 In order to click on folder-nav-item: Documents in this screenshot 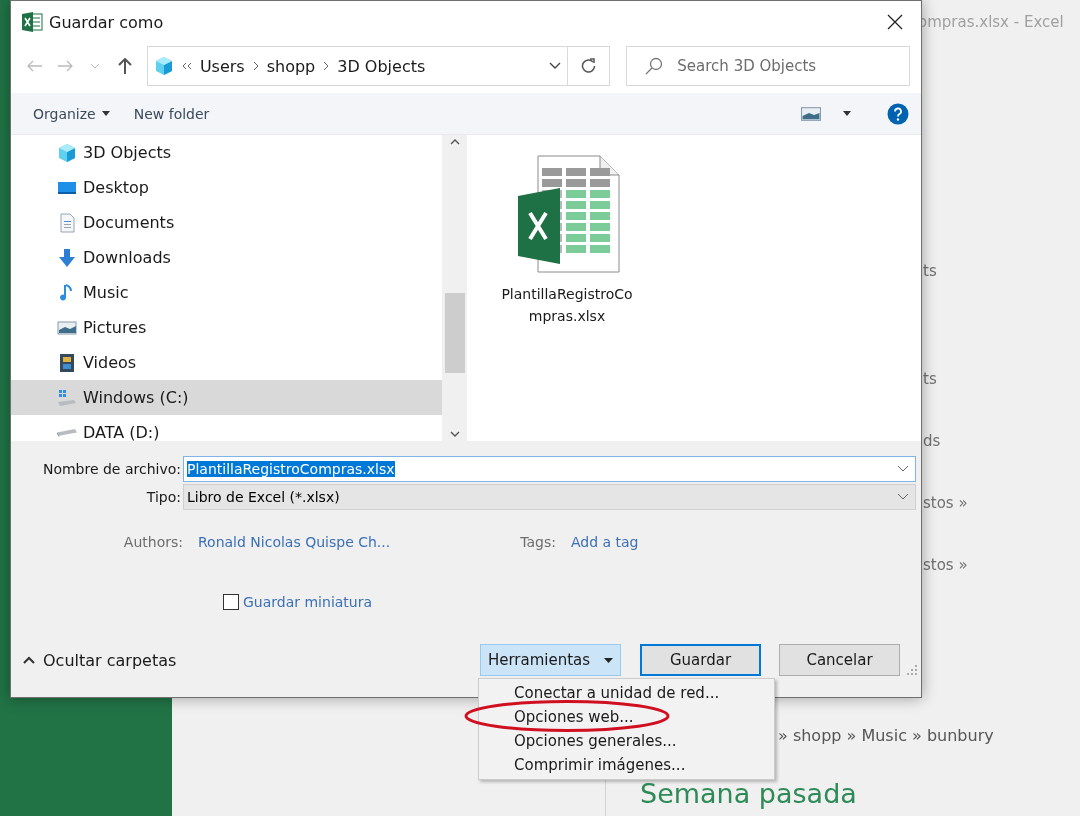, I will do `click(226, 222)`.